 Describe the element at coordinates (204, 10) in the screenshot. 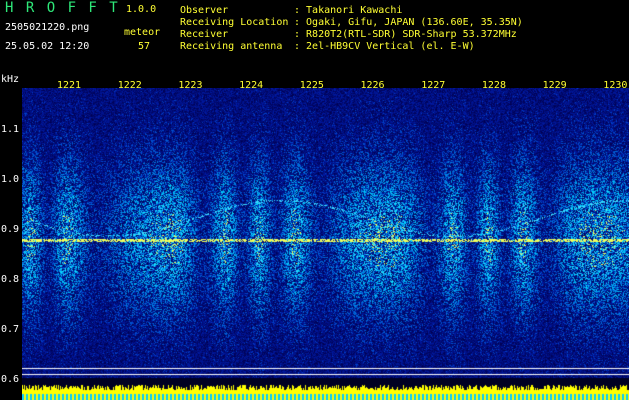

I see `station-key-observer: Observer` at that location.